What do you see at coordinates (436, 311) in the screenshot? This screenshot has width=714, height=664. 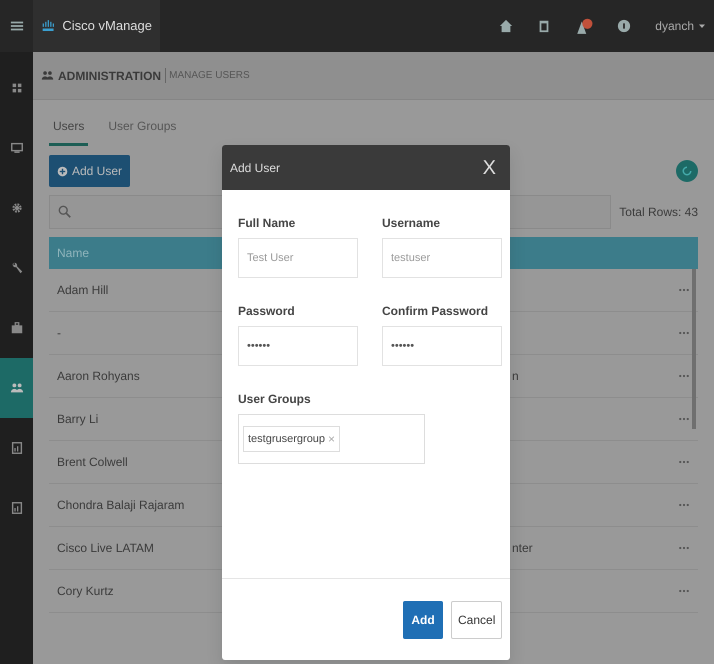 I see `field-label: Confirm Password` at bounding box center [436, 311].